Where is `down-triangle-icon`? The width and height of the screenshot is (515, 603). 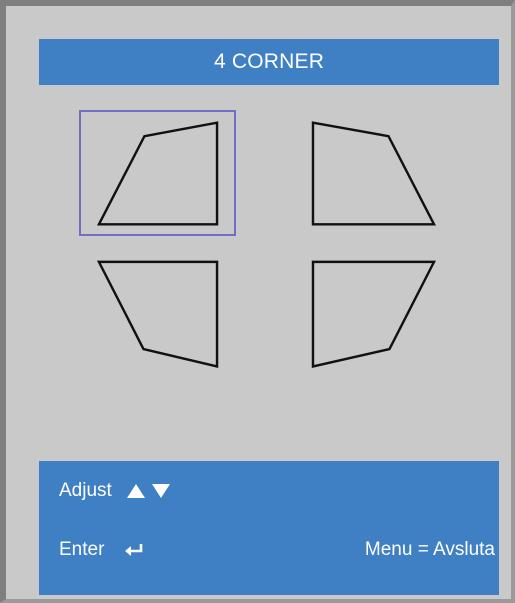
down-triangle-icon is located at coordinates (161, 490).